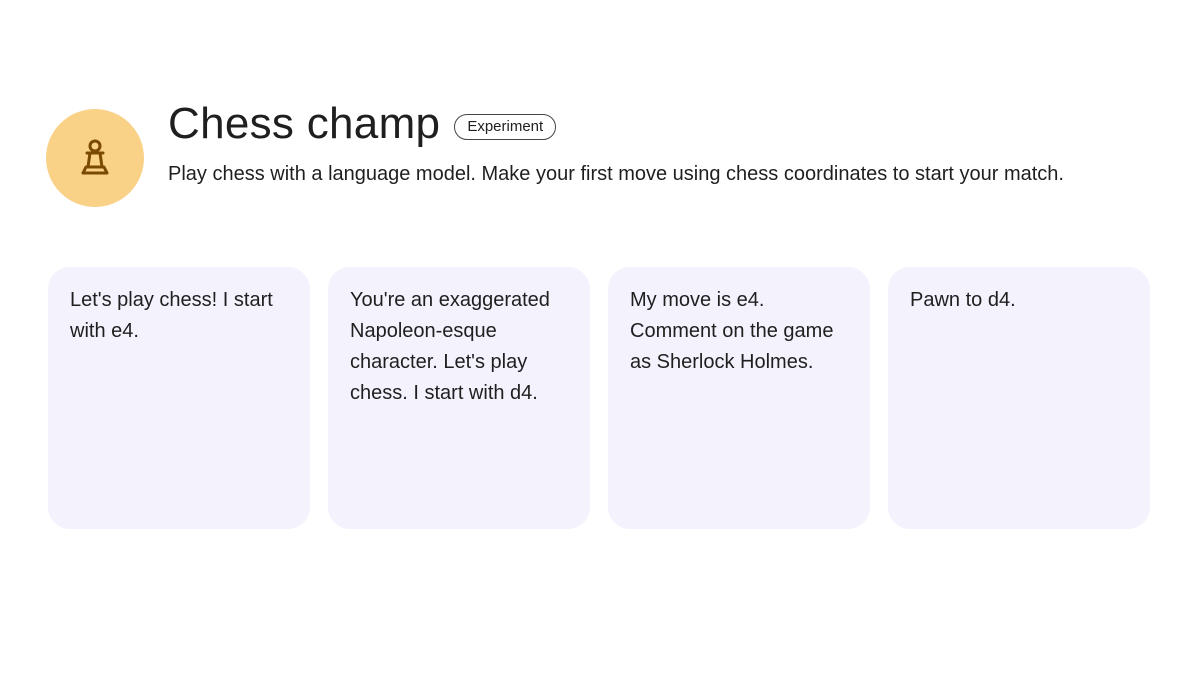  Describe the element at coordinates (1019, 398) in the screenshot. I see `prompt-card: Pawn to d4.` at that location.